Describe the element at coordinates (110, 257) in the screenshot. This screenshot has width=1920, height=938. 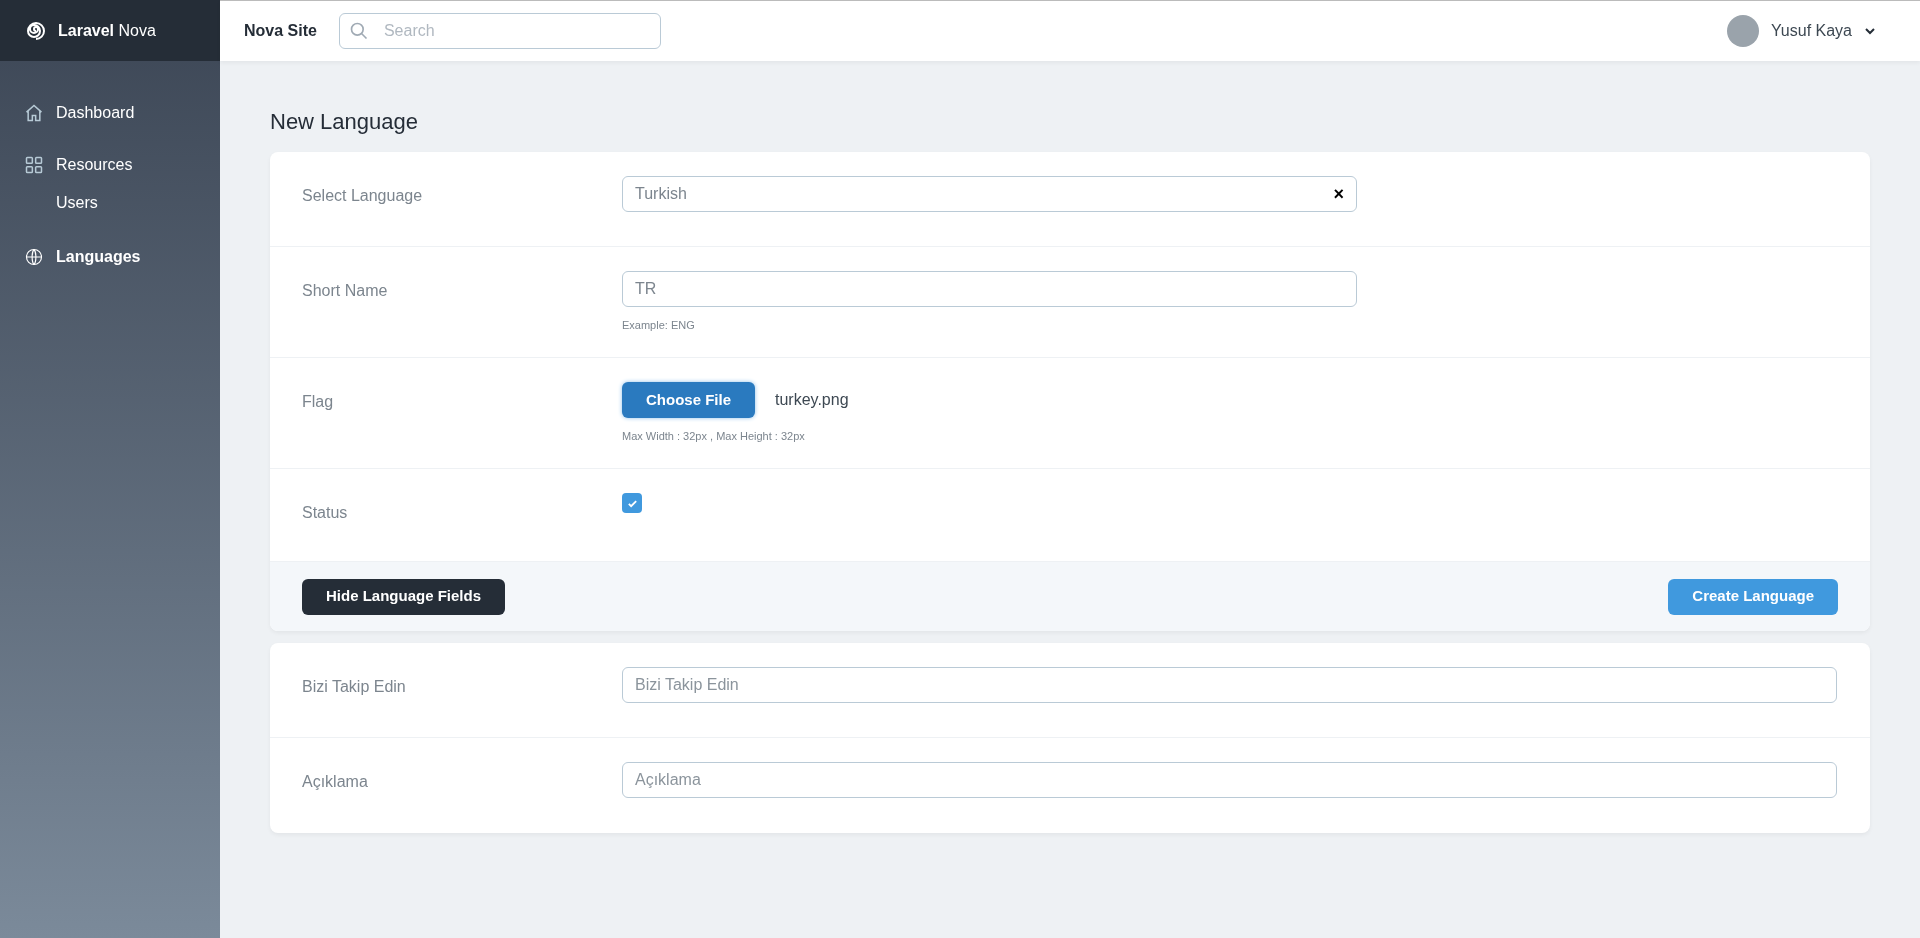
I see `sidebar-item: Languages` at that location.